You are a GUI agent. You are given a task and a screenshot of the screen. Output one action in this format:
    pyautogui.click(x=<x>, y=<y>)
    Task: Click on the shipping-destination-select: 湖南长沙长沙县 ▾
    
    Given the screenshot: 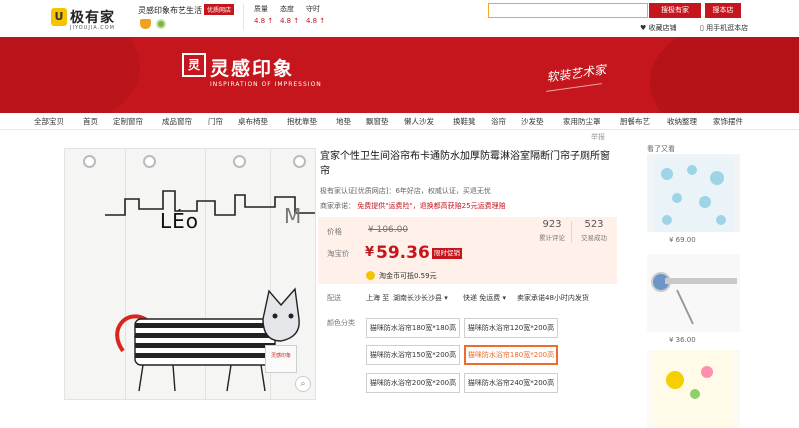 What is the action you would take?
    pyautogui.click(x=420, y=298)
    